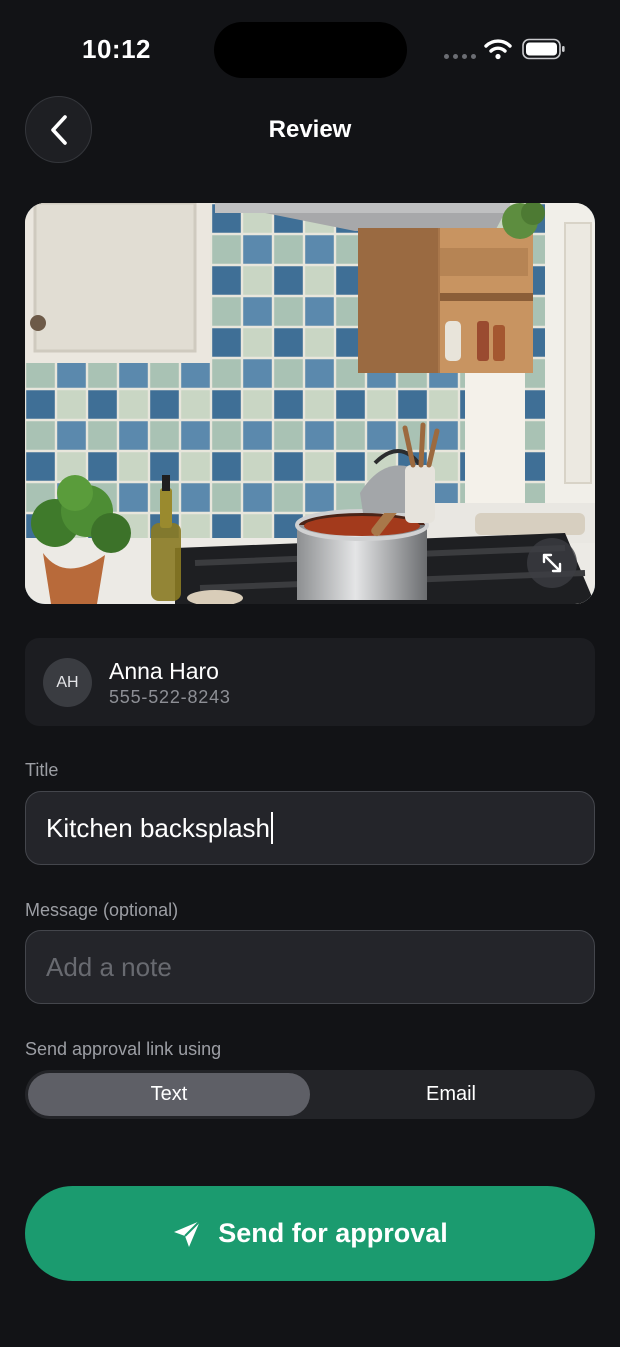 This screenshot has width=620, height=1347. Describe the element at coordinates (310, 828) in the screenshot. I see `title-field: Kitchen backsplash` at that location.